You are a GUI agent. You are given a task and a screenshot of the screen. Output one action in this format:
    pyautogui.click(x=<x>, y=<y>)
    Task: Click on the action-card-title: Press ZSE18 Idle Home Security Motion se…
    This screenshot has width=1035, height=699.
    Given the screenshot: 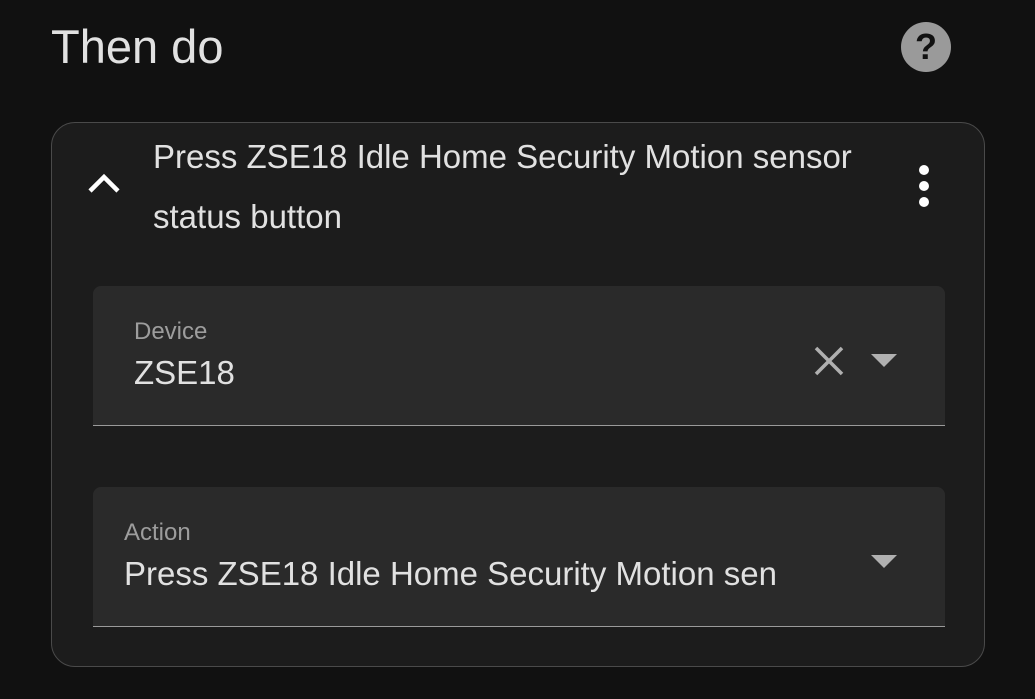 What is the action you would take?
    pyautogui.click(x=503, y=187)
    